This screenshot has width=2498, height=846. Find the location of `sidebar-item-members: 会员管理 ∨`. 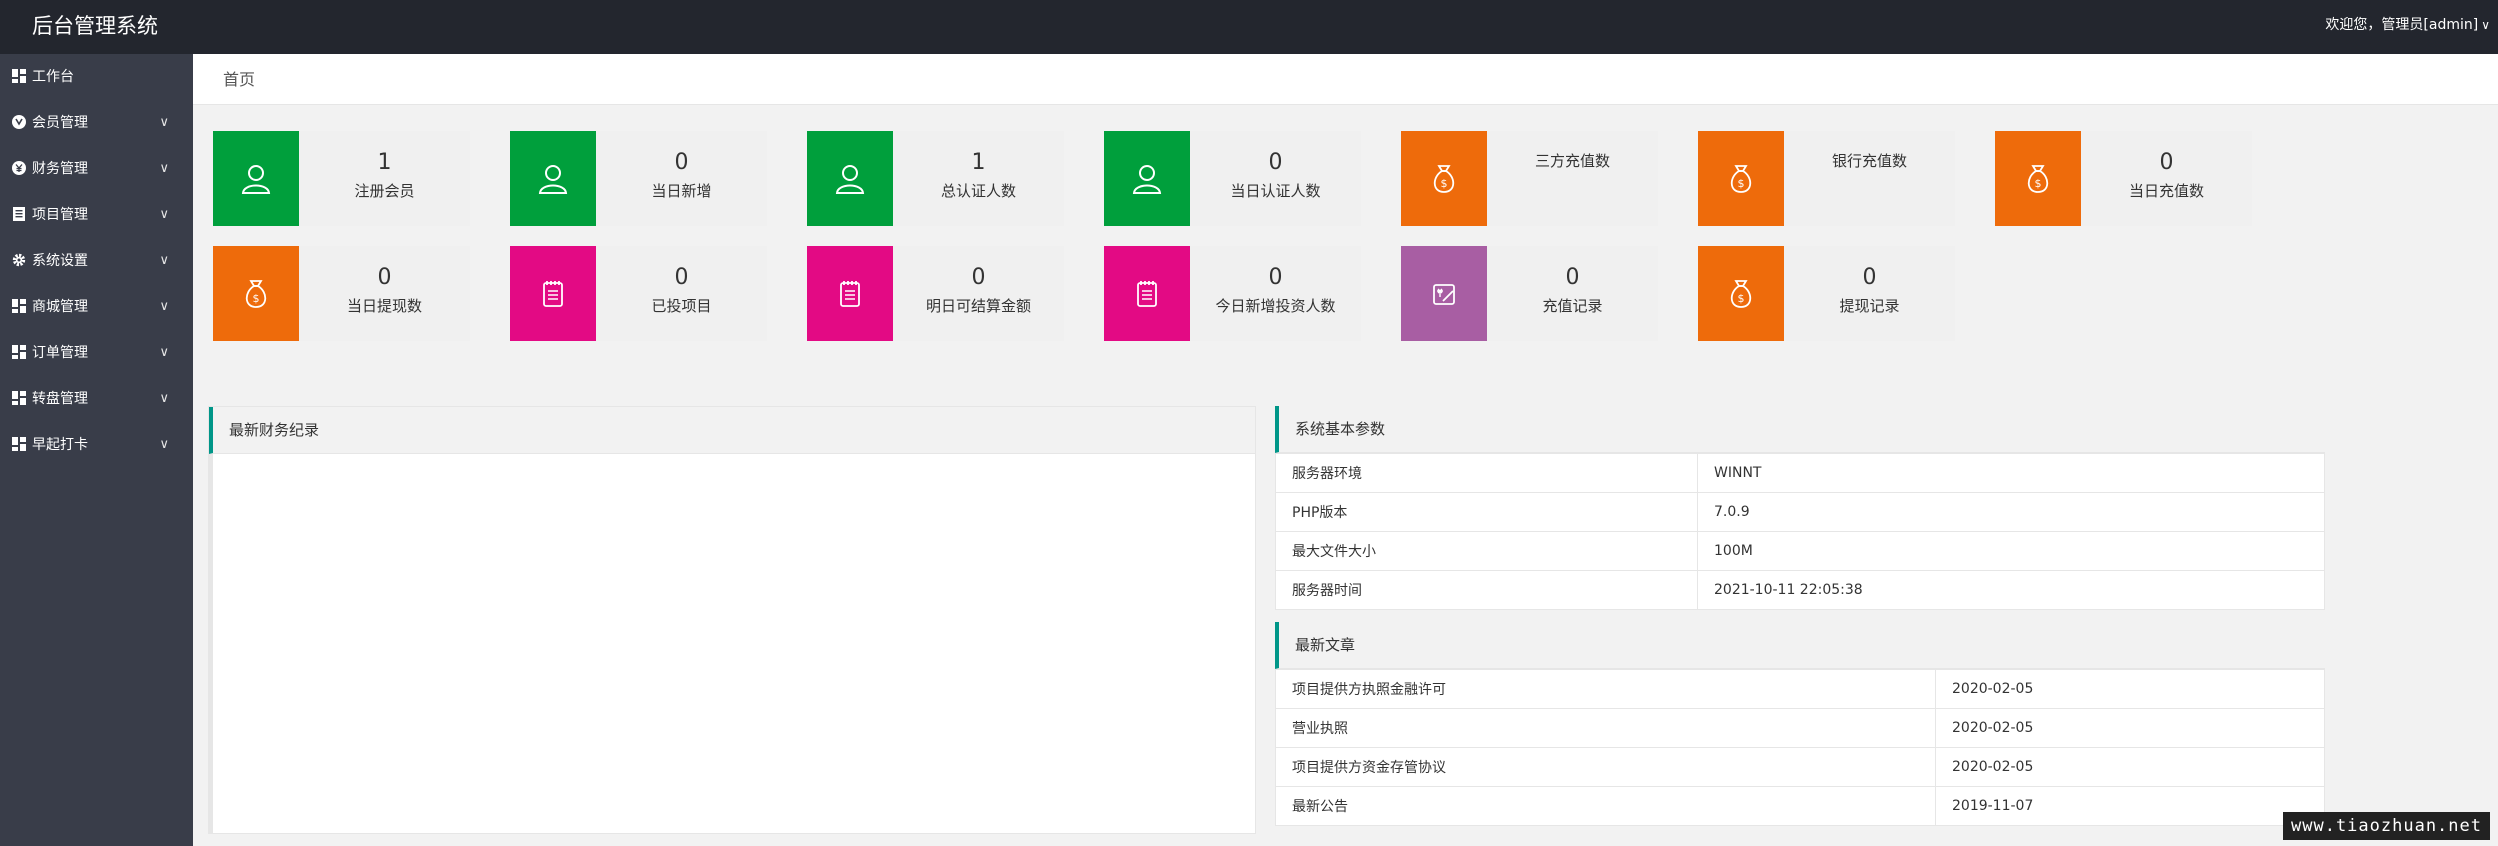

sidebar-item-members: 会员管理 ∨ is located at coordinates (96, 123).